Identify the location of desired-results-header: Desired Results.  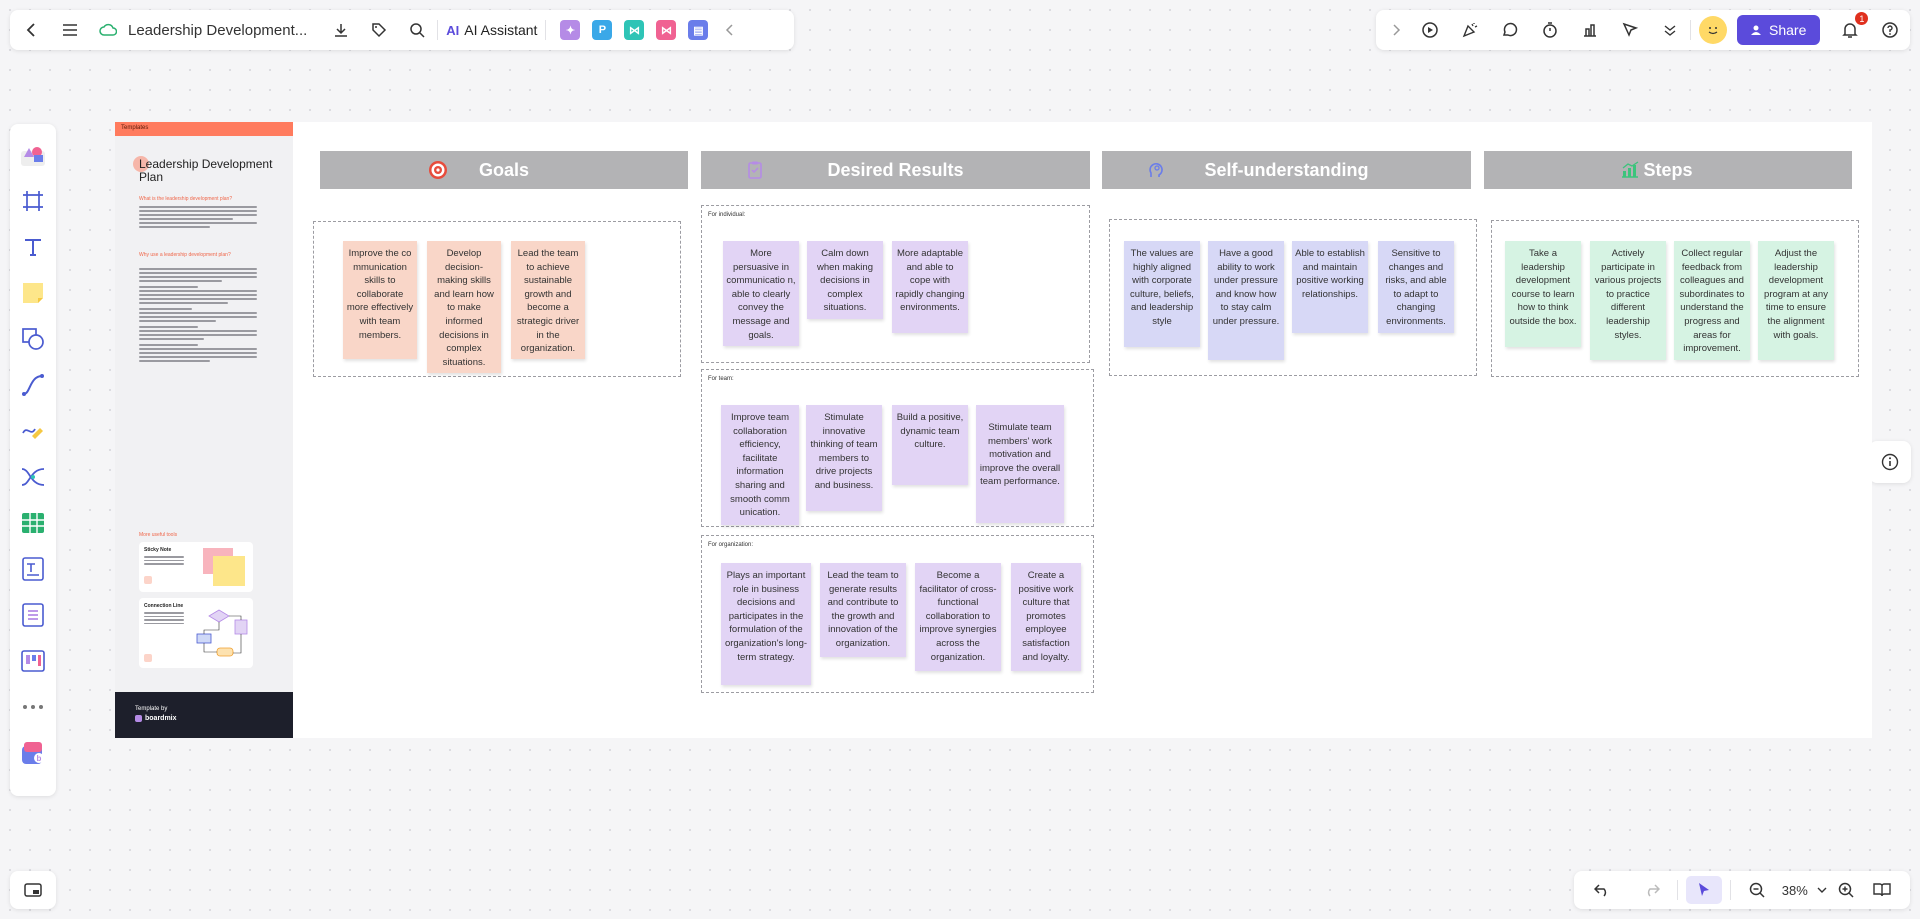
(895, 170).